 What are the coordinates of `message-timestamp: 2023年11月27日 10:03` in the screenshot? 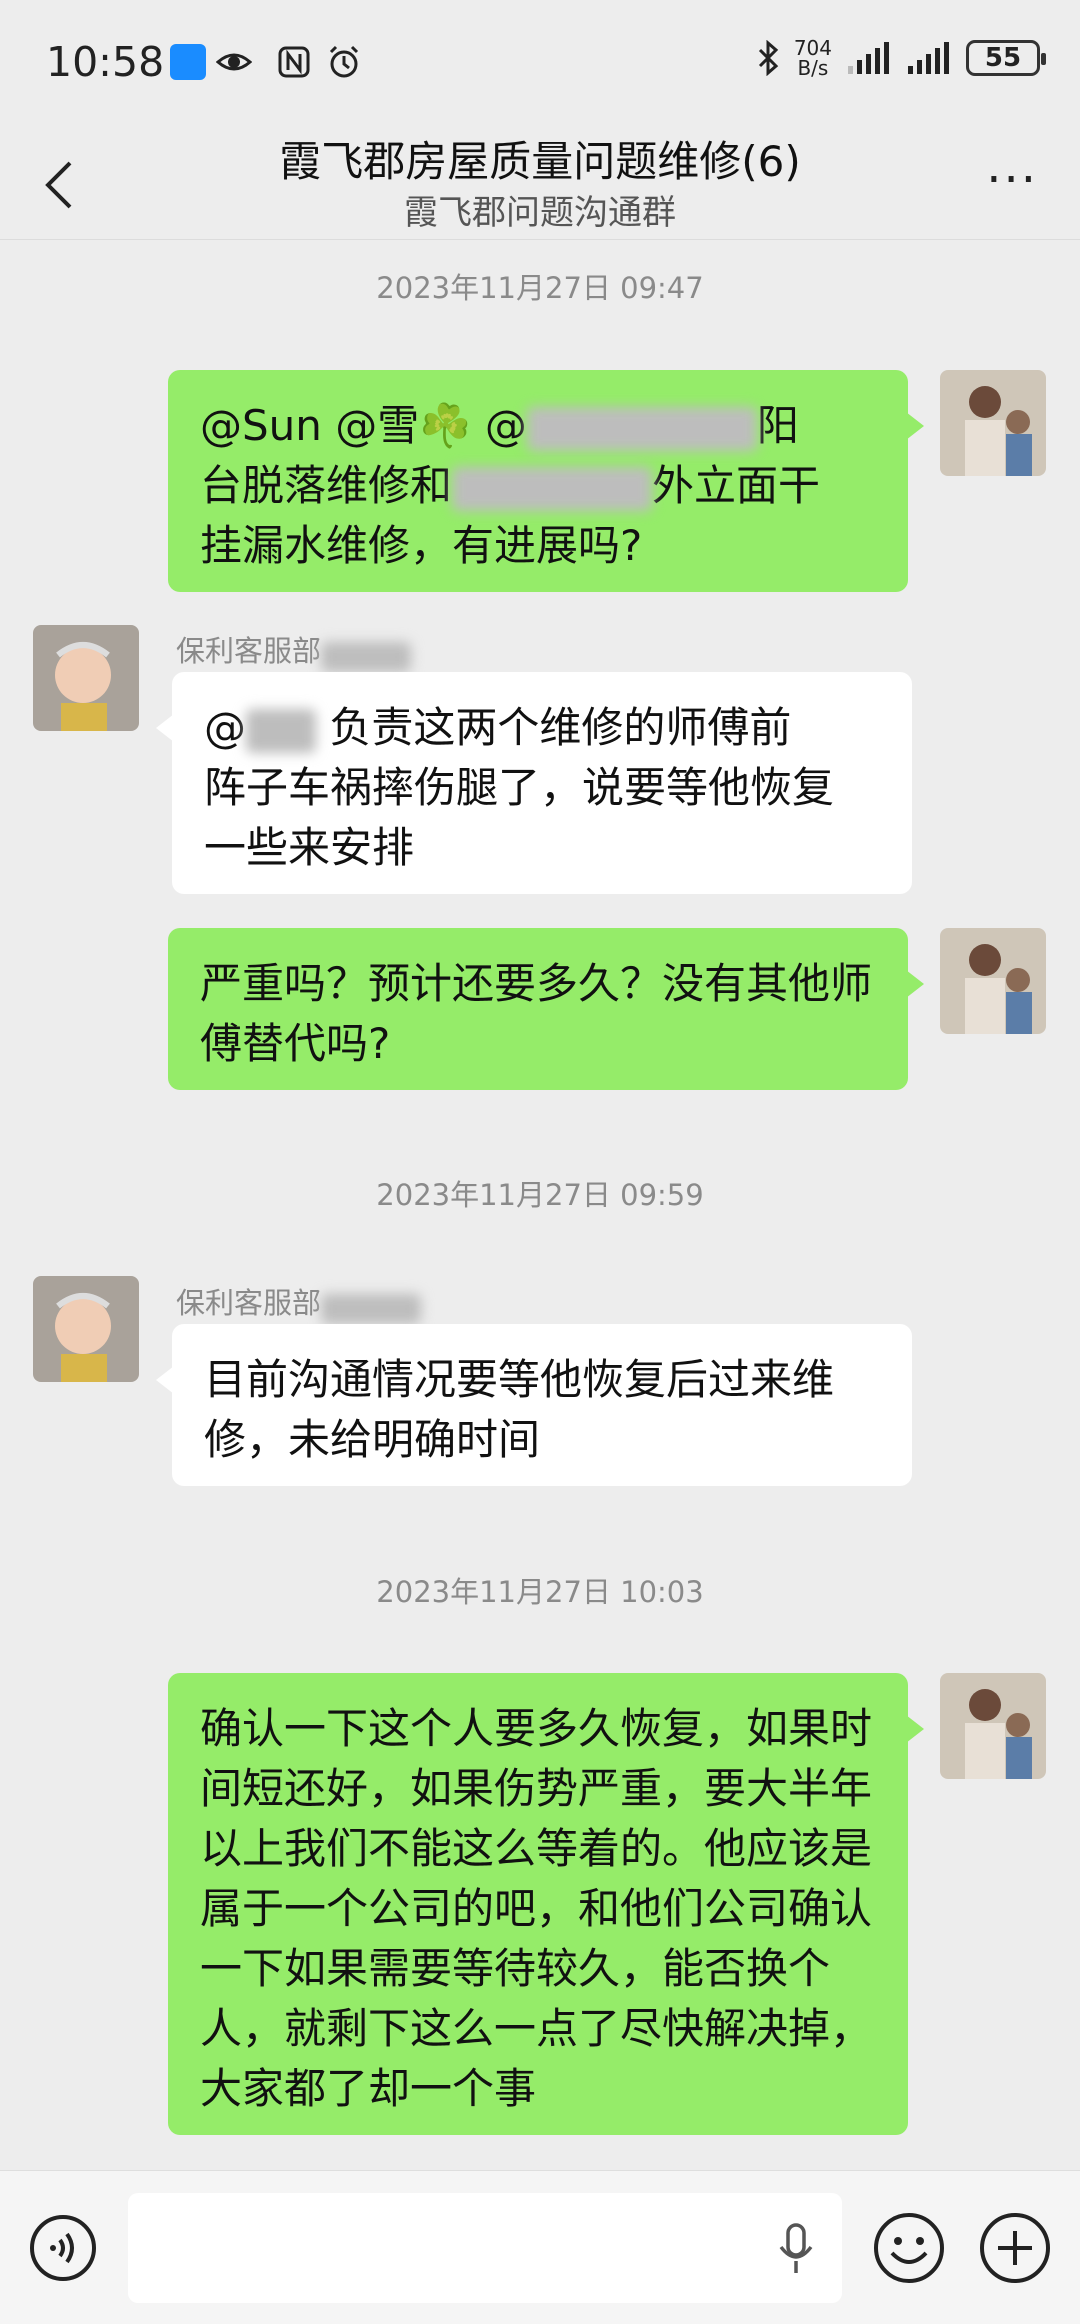 It's located at (540, 1592).